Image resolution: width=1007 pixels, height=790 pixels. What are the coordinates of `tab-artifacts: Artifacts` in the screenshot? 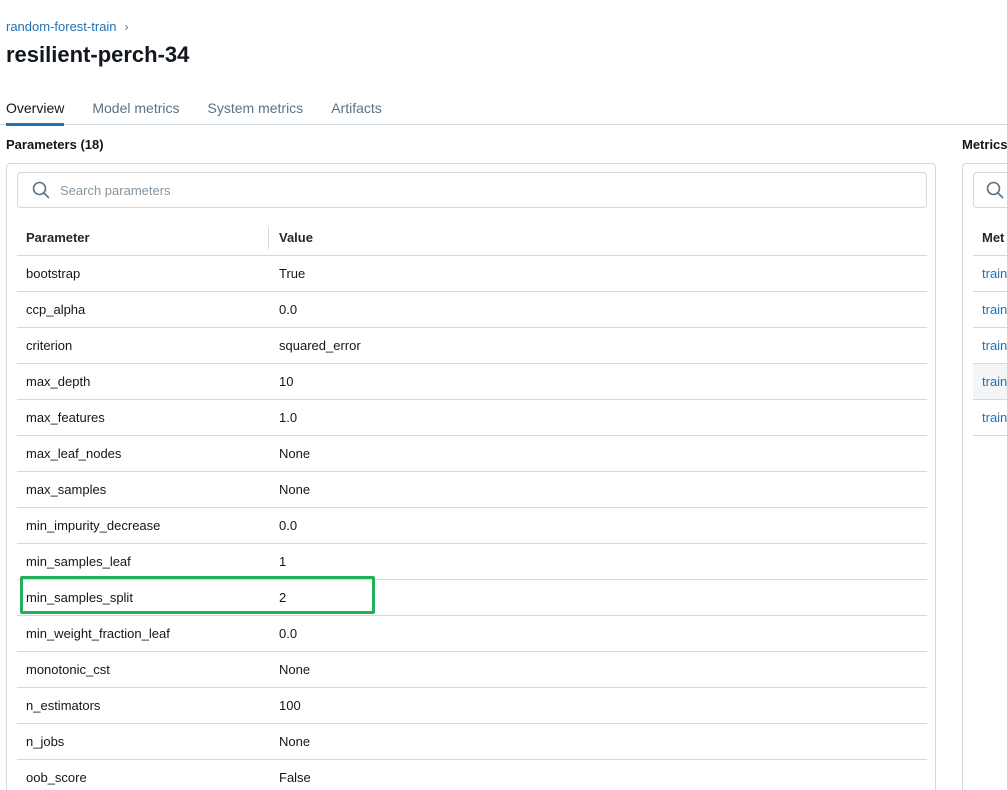 It's located at (356, 111).